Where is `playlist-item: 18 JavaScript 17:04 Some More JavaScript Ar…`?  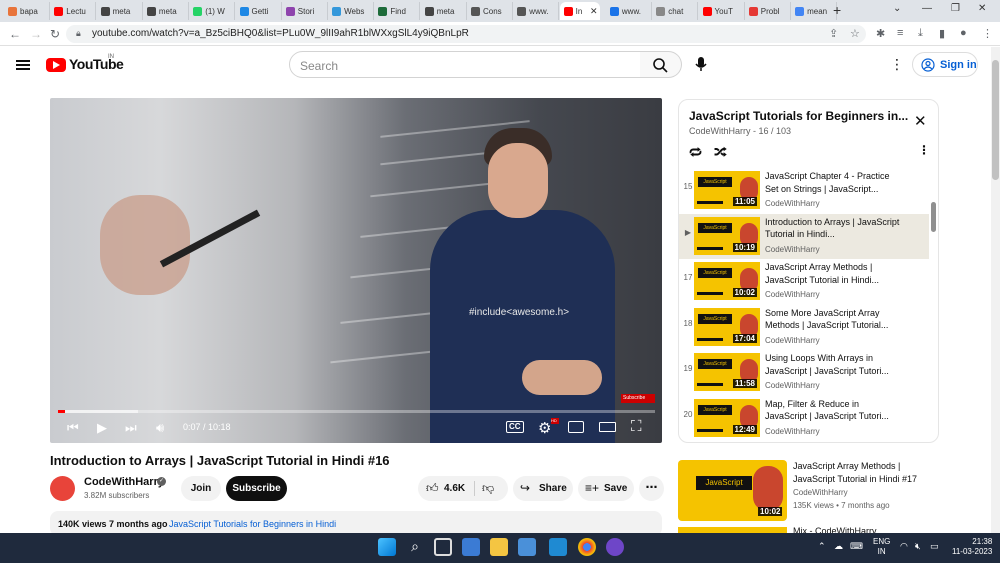
playlist-item: 18 JavaScript 17:04 Some More JavaScript Ar… is located at coordinates (804, 327).